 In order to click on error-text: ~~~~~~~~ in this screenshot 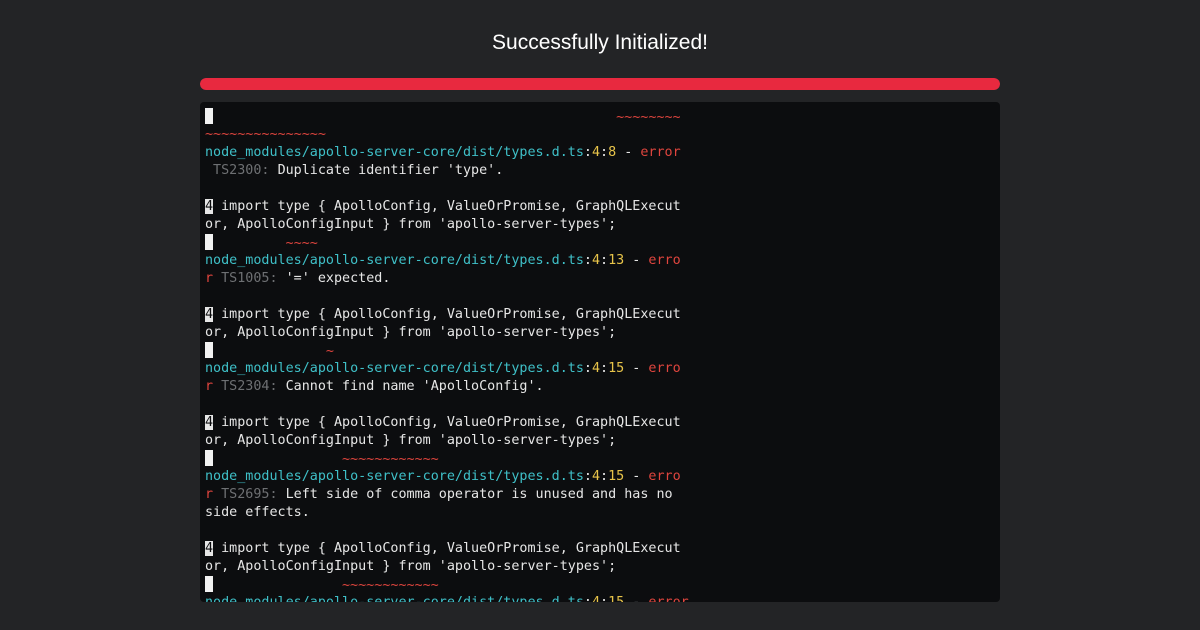, I will do `click(447, 117)`.